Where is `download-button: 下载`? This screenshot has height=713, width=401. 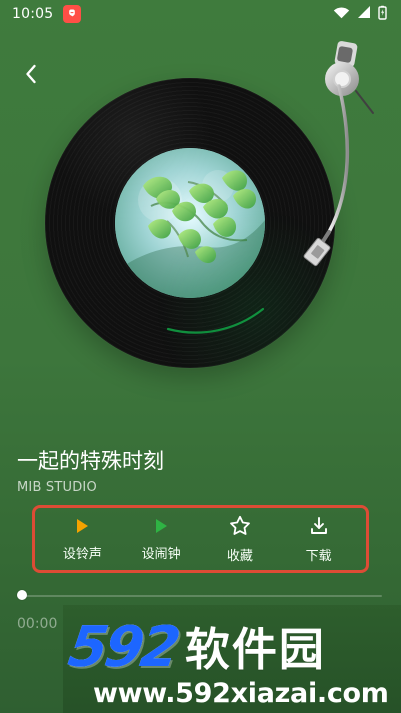 download-button: 下载 is located at coordinates (319, 539).